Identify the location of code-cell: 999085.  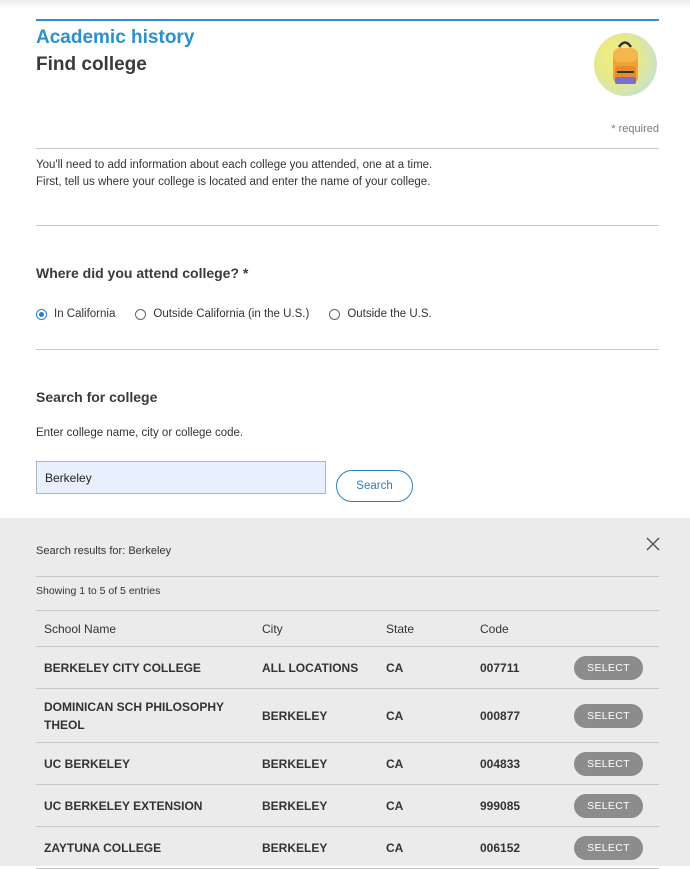
(519, 805).